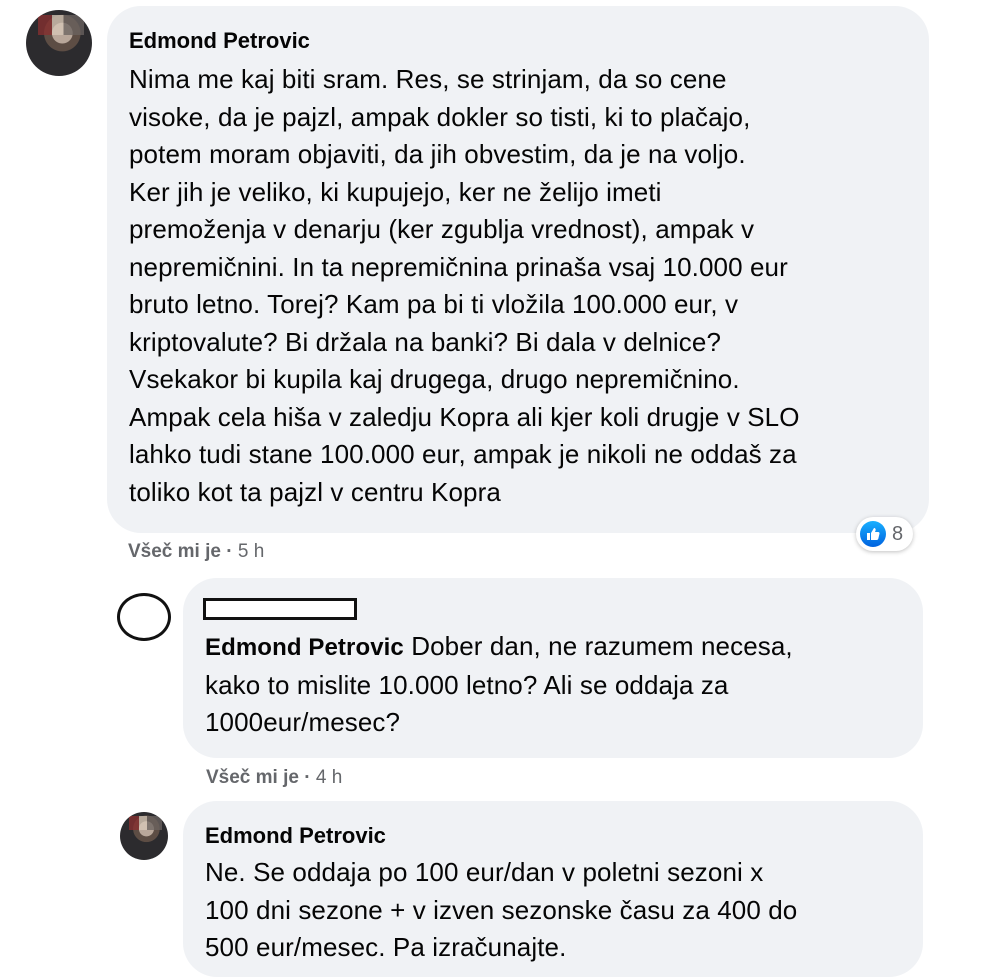  What do you see at coordinates (329, 777) in the screenshot?
I see `timestamp: 4 h` at bounding box center [329, 777].